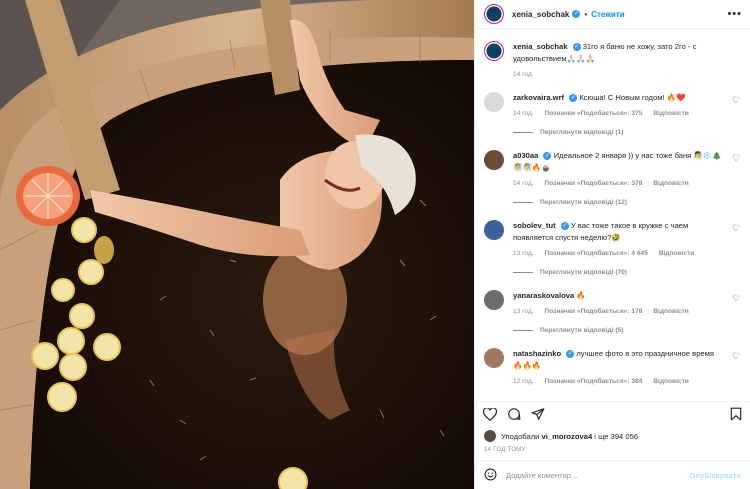 This screenshot has height=489, width=750. Describe the element at coordinates (538, 97) in the screenshot. I see `comment-username: zarkovaira.wrf` at that location.